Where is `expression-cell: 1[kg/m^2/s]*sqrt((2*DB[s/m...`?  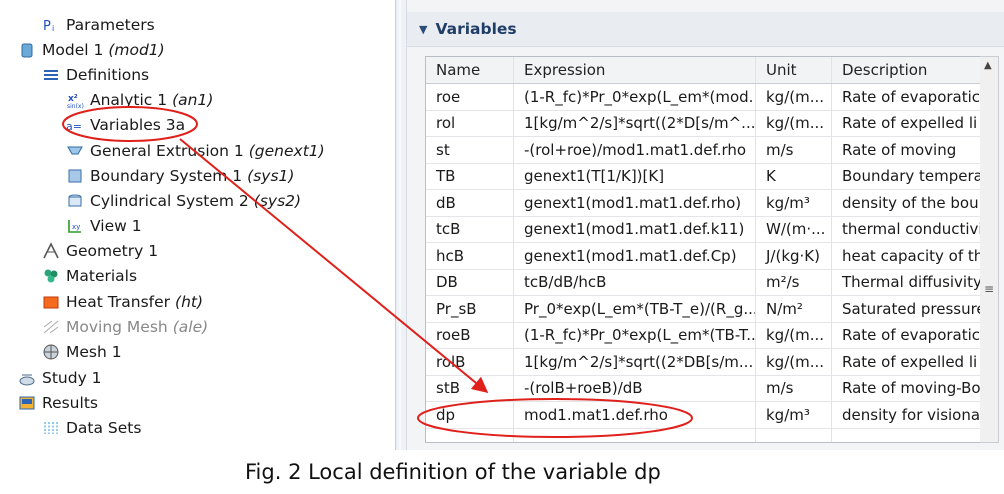
expression-cell: 1[kg/m^2/s]*sqrt((2*DB[s/m... is located at coordinates (635, 362).